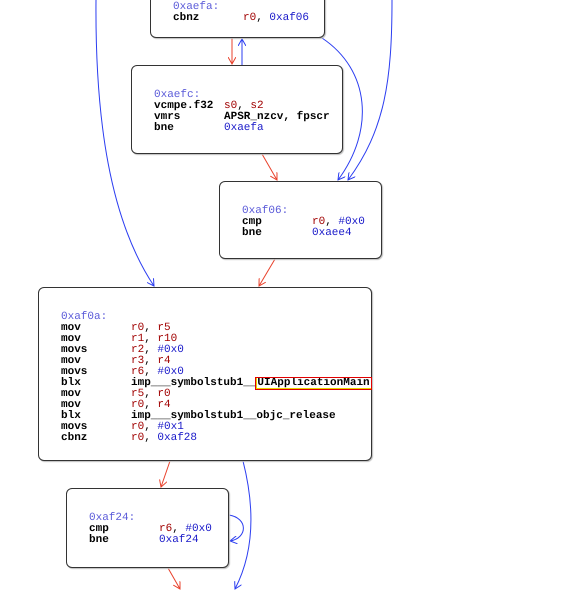  I want to click on register-operand: r10, so click(167, 339).